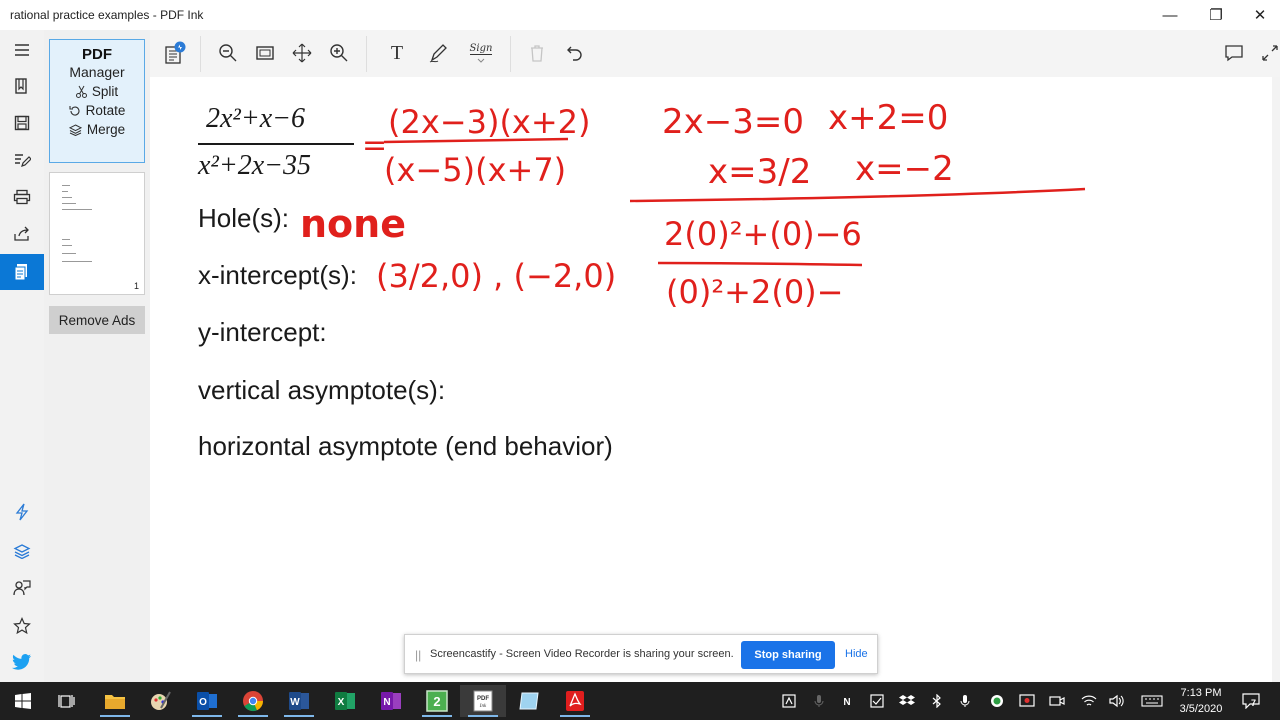  Describe the element at coordinates (760, 264) in the screenshot. I see `ink-y-fraction-bar` at that location.